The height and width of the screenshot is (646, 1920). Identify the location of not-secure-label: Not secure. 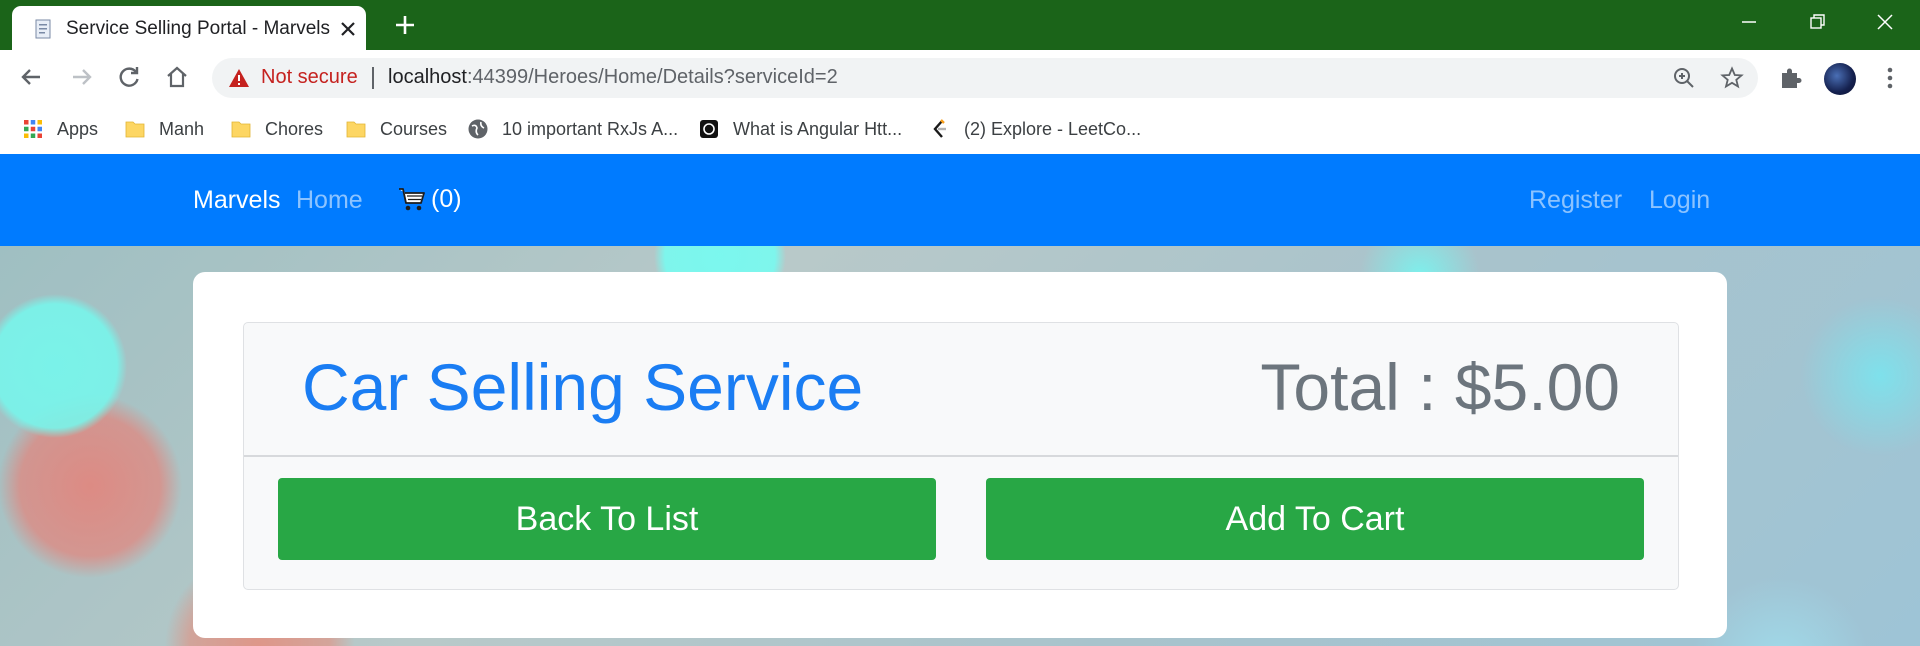
(309, 77).